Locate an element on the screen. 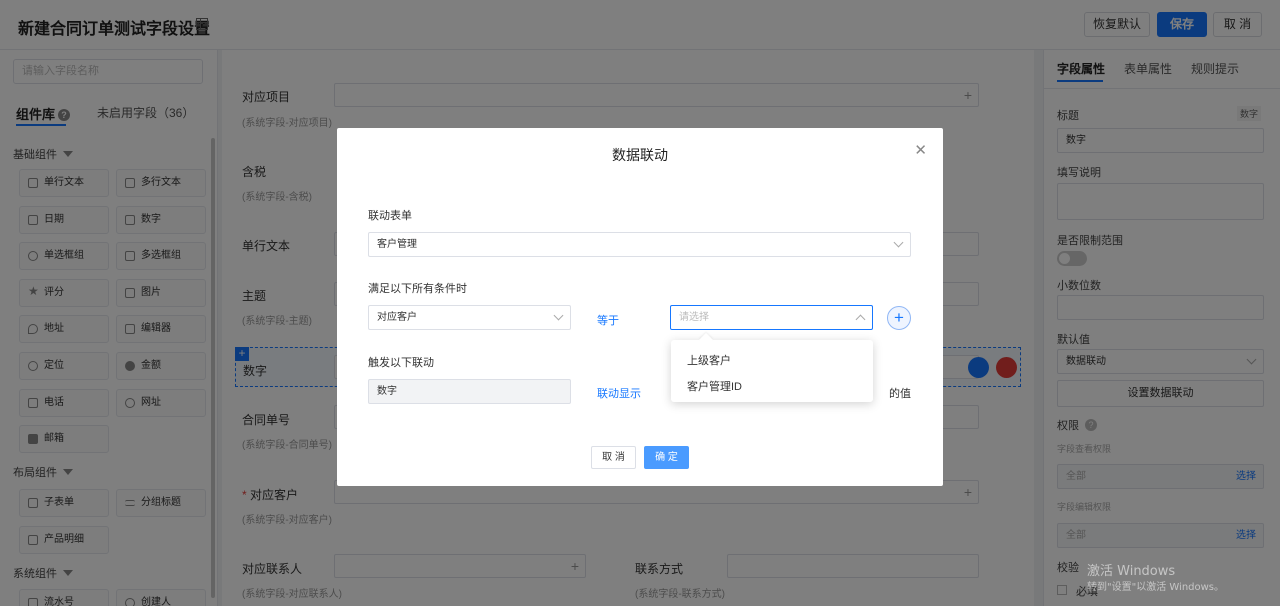  activation-watermark-text: 转到"设置"以激活 Windows。 is located at coordinates (1156, 587).